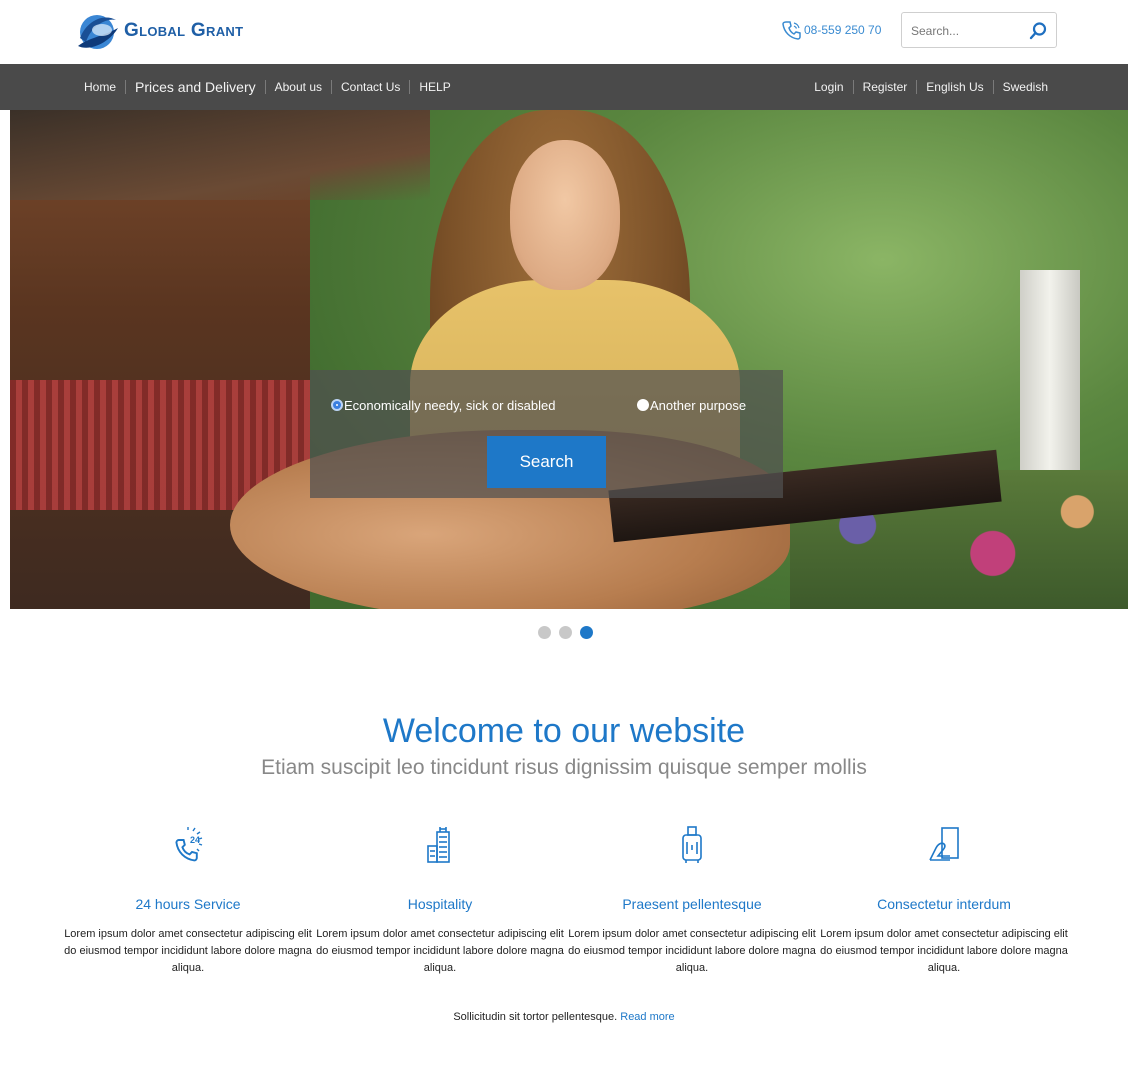 Image resolution: width=1128 pixels, height=1070 pixels. What do you see at coordinates (104, 87) in the screenshot?
I see `nav-home: Home` at bounding box center [104, 87].